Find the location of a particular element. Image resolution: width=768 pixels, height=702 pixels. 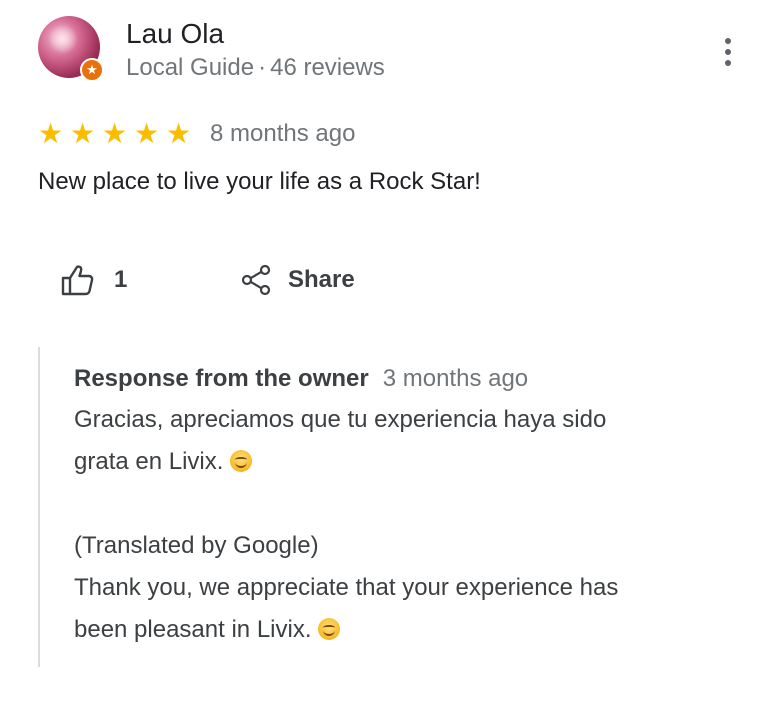

response-title: Response from the owner is located at coordinates (221, 378).